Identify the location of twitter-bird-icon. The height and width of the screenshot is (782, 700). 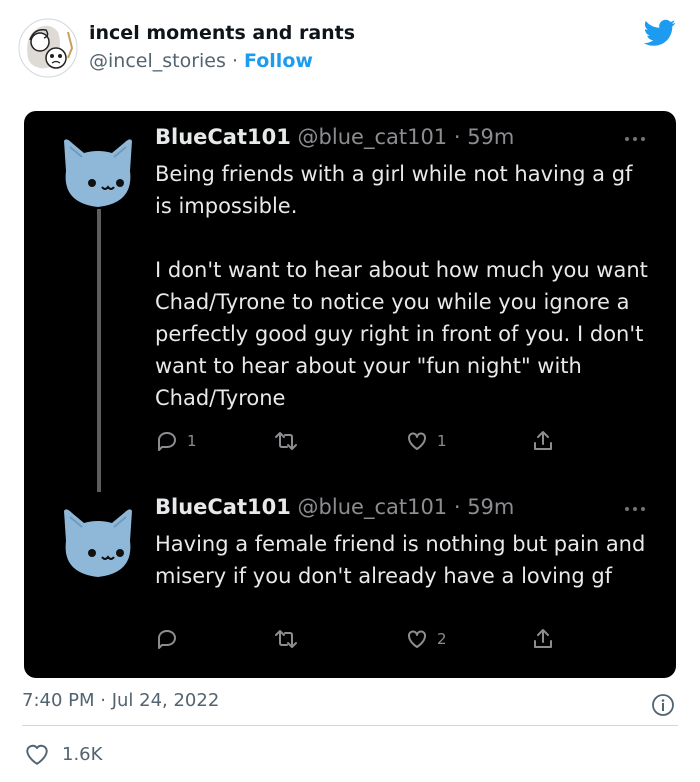
(660, 33).